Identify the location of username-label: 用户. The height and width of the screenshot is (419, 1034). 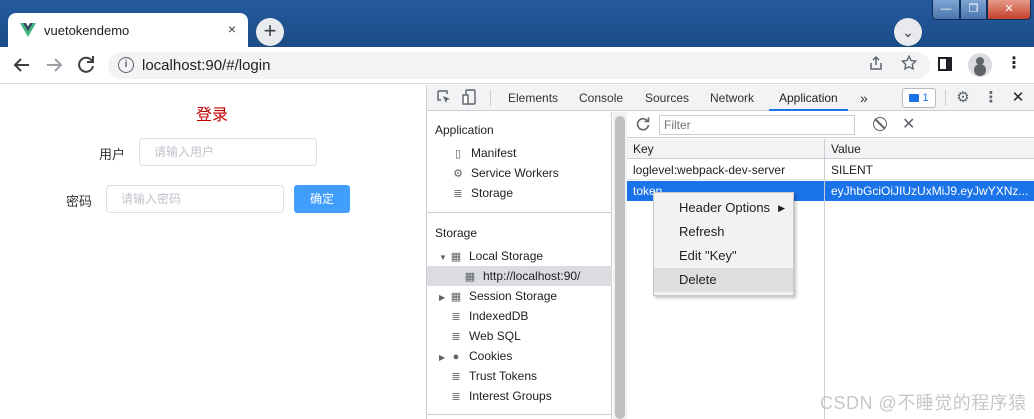
(112, 154).